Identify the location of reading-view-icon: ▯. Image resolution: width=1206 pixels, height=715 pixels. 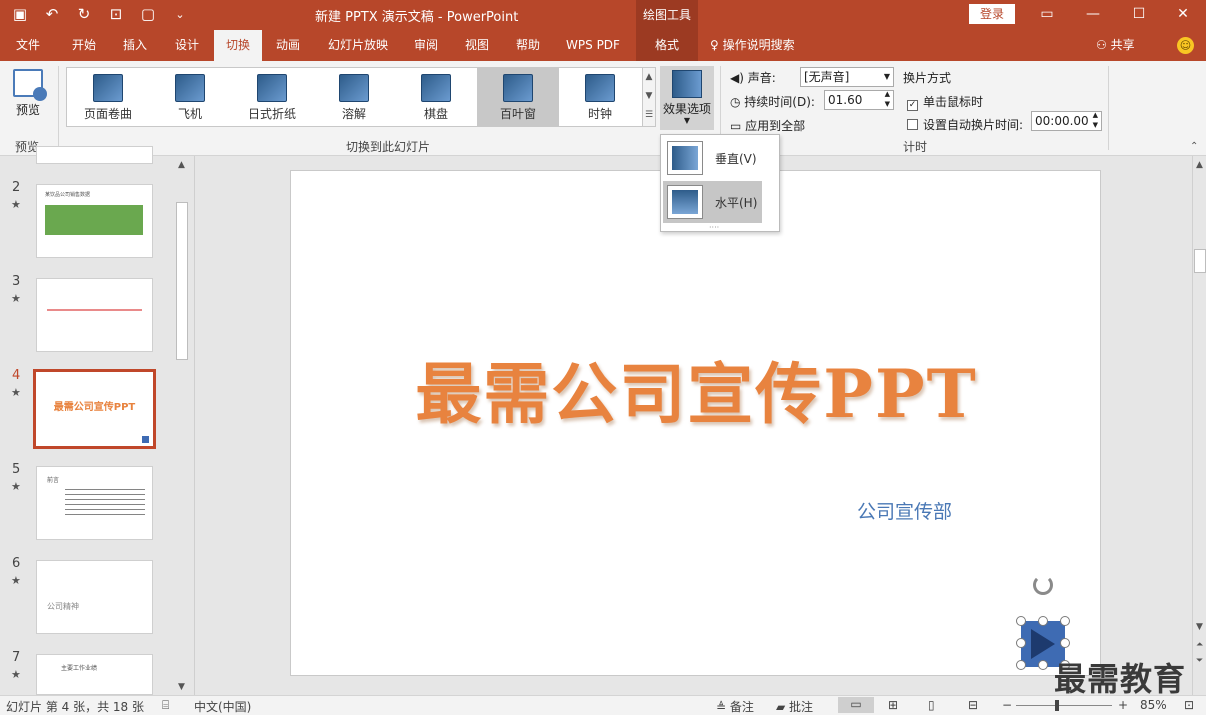
(931, 705).